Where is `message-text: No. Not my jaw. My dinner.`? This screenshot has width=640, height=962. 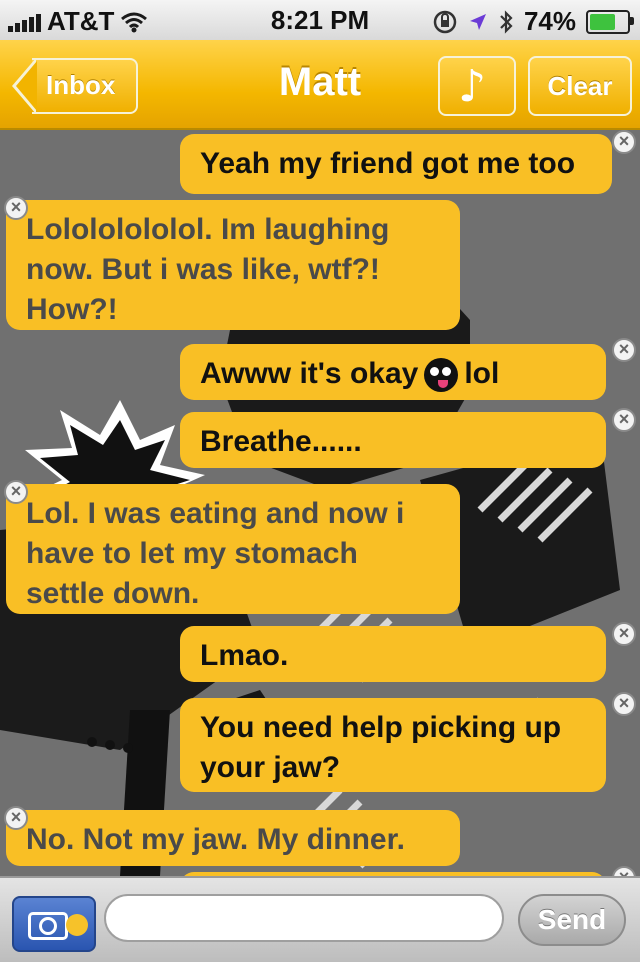
message-text: No. Not my jaw. My dinner. is located at coordinates (215, 839).